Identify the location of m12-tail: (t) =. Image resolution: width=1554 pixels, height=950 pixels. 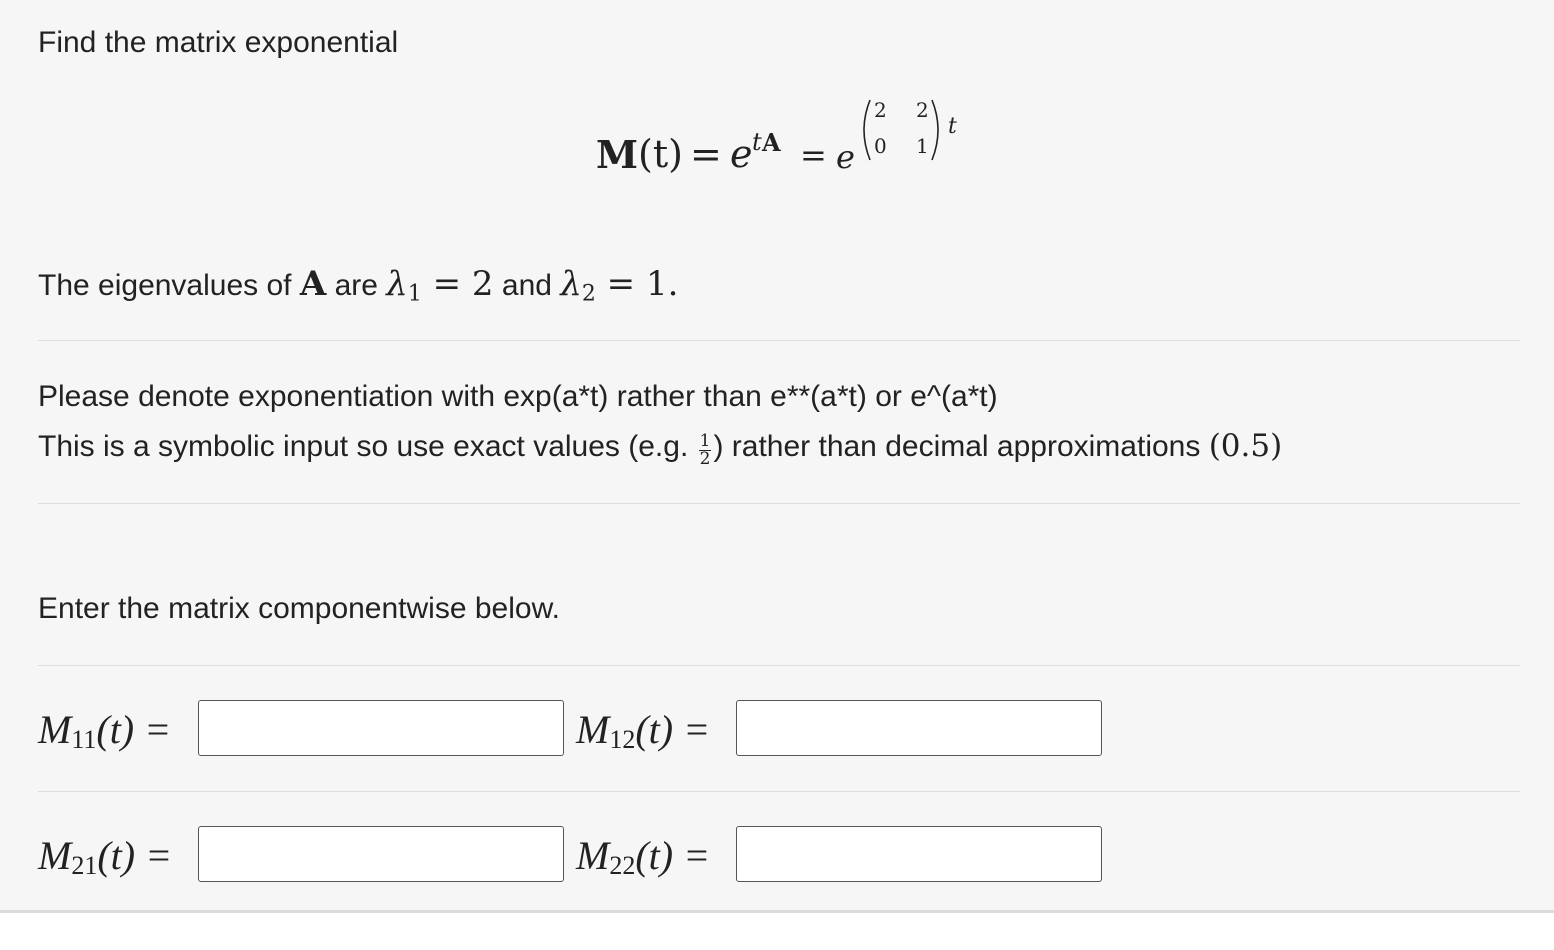
(673, 729).